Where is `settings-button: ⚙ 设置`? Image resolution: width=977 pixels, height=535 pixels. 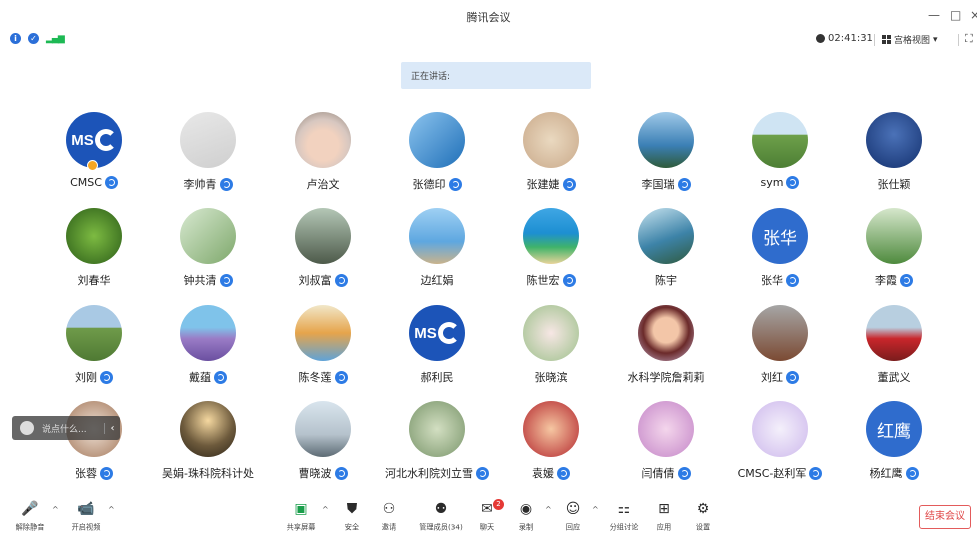
settings-button: ⚙ 设置 is located at coordinates (703, 517).